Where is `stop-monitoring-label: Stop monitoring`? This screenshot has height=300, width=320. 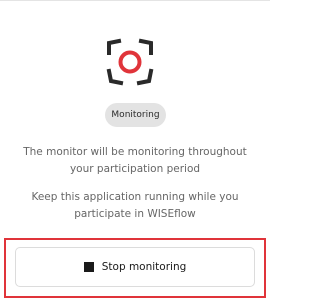 stop-monitoring-label: Stop monitoring is located at coordinates (144, 267).